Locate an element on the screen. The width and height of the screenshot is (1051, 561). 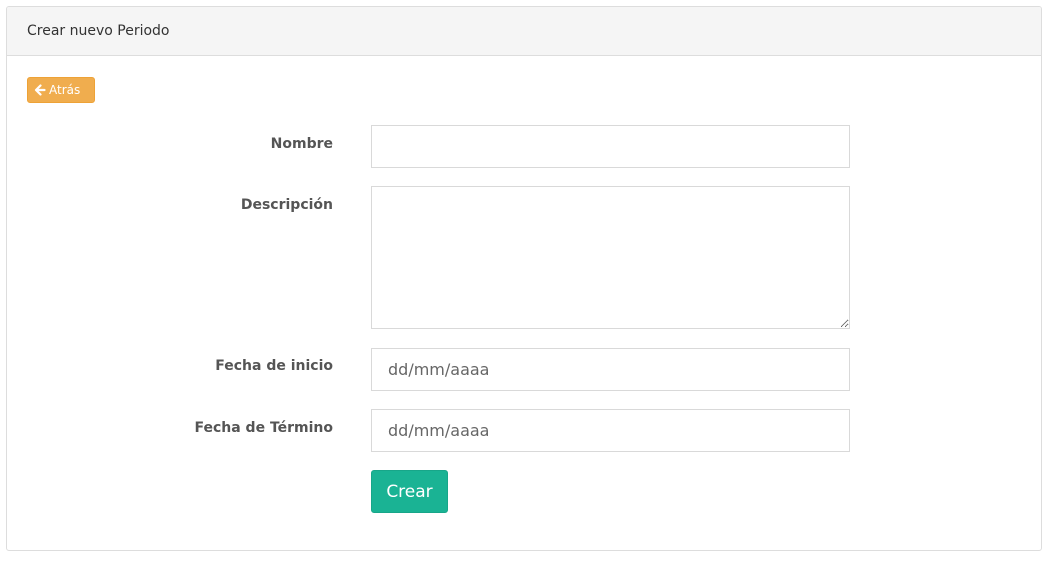
panel-title: Crear nuevo Periodo is located at coordinates (524, 31).